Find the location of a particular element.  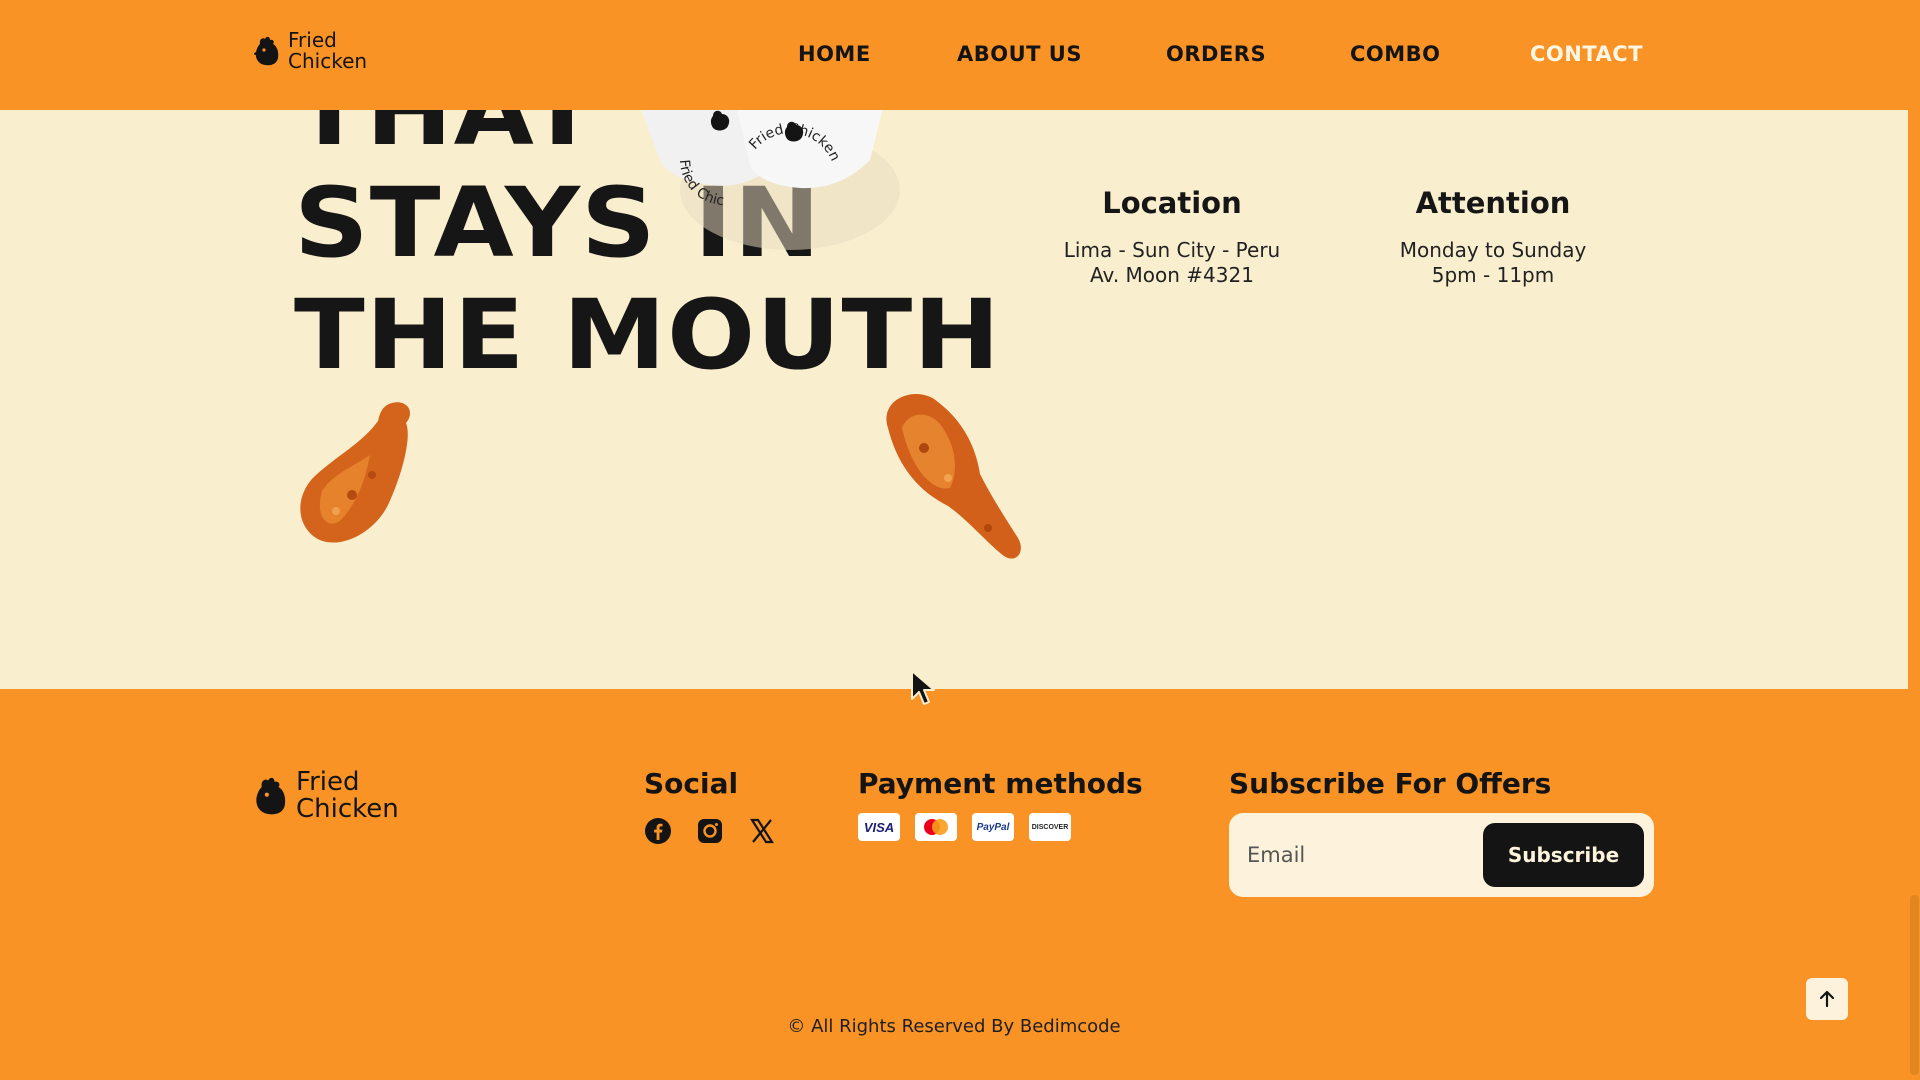

payment-cards: VISA PayPal DISCOVER is located at coordinates (964, 827).